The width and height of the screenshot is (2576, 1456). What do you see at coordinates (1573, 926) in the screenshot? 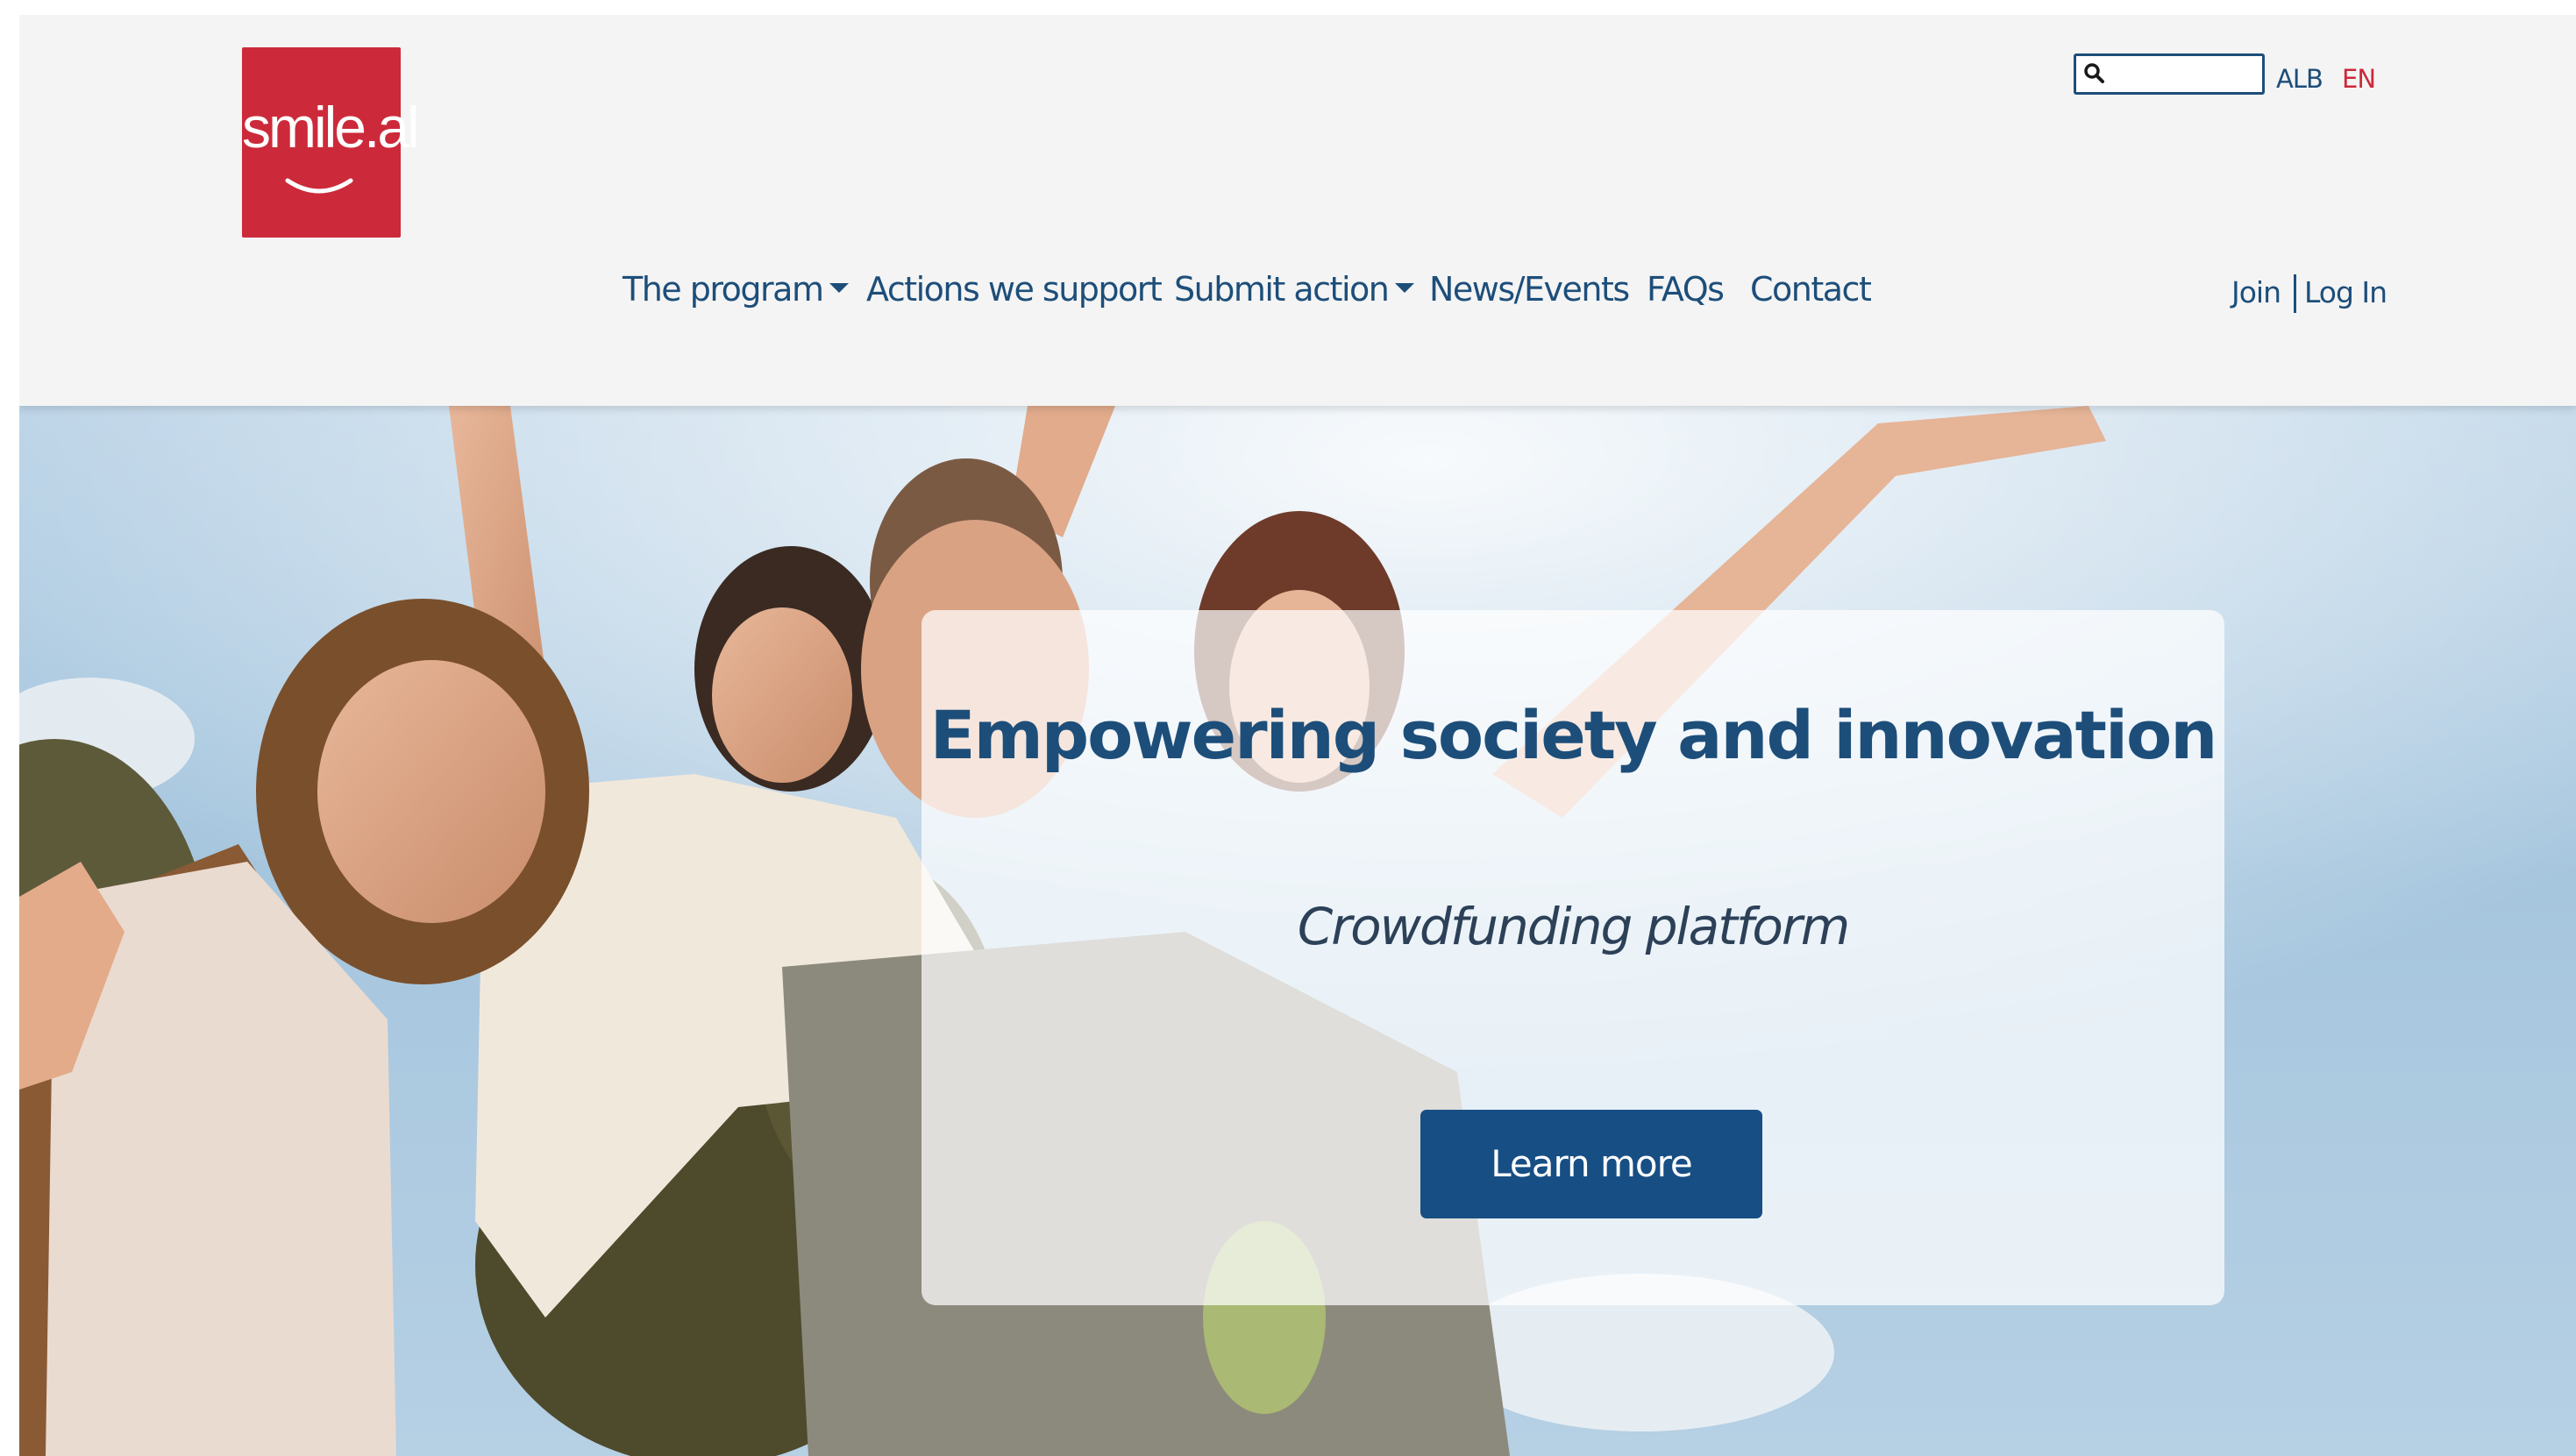
I see `hero-subtitle: Crowdfunding platform` at bounding box center [1573, 926].